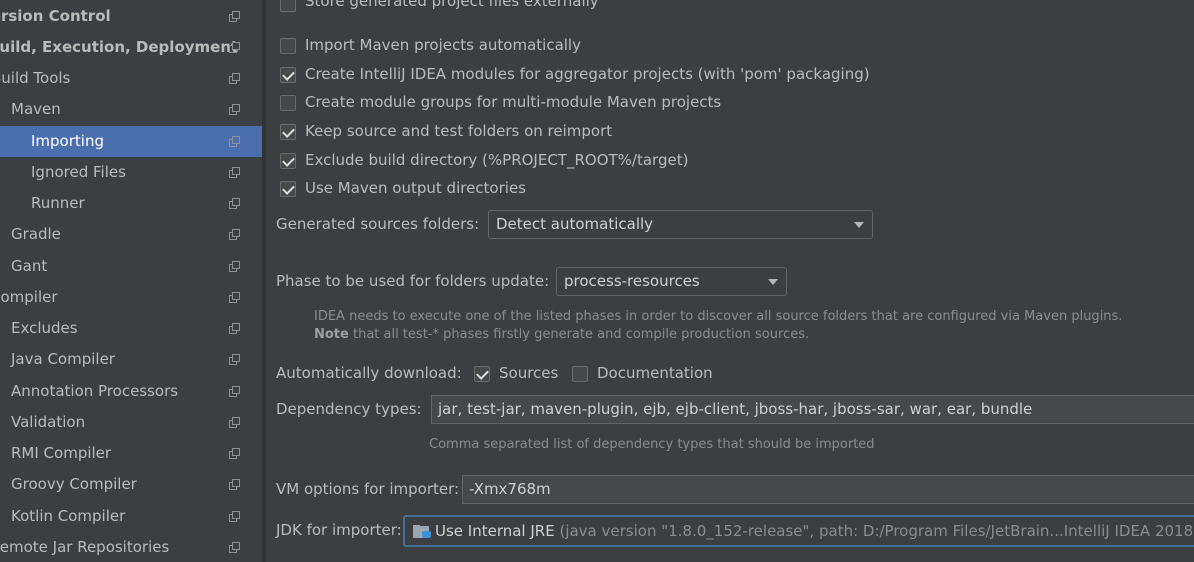 This screenshot has height=562, width=1194. Describe the element at coordinates (95, 391) in the screenshot. I see `tree-item-label: Annotation Processors` at that location.